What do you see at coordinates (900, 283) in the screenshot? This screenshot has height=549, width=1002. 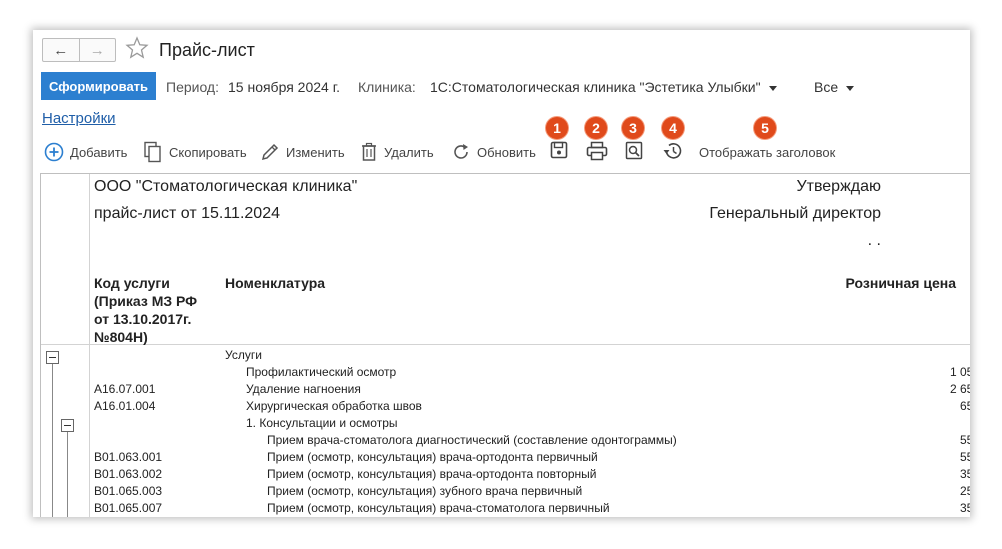 I see `col-header-price: Розничная цена` at bounding box center [900, 283].